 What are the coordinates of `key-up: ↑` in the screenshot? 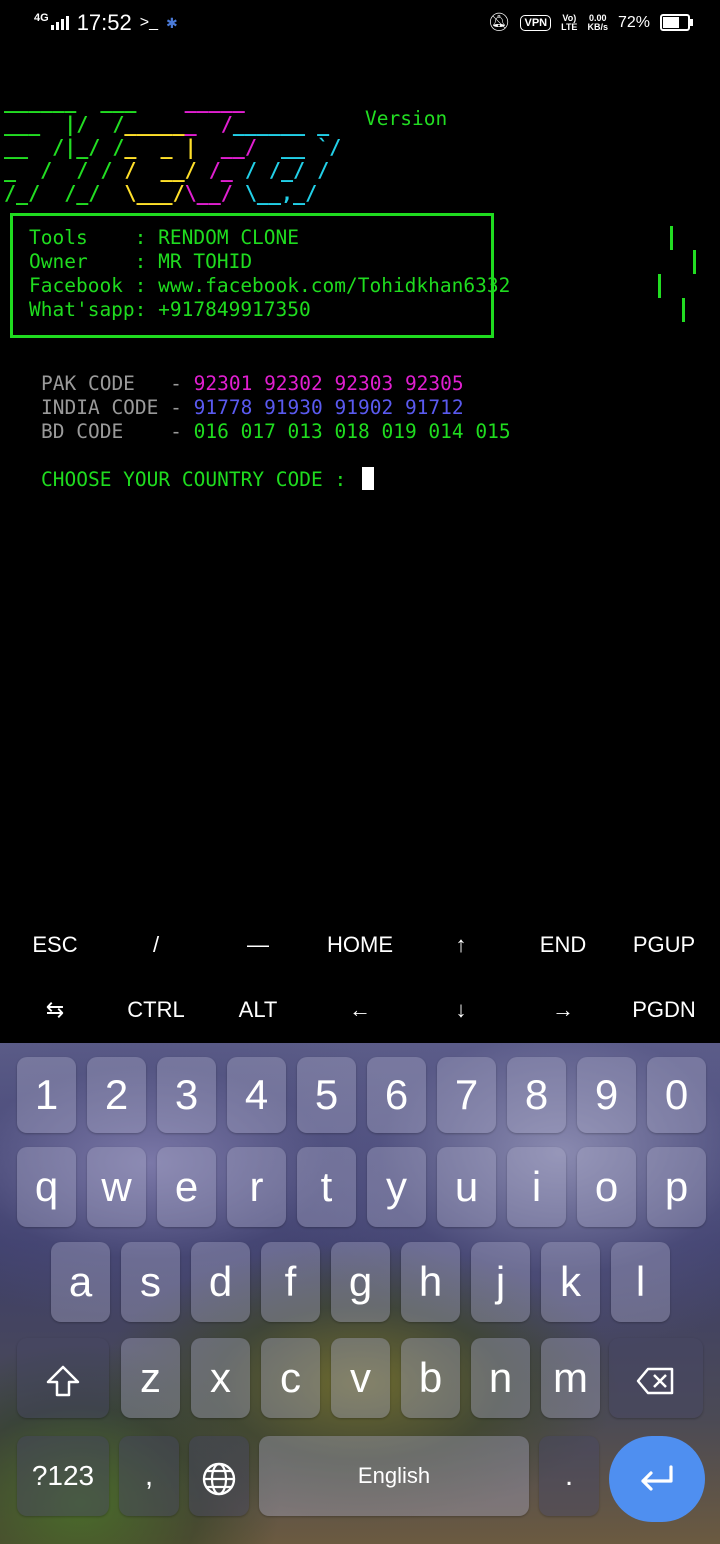 It's located at (461, 945).